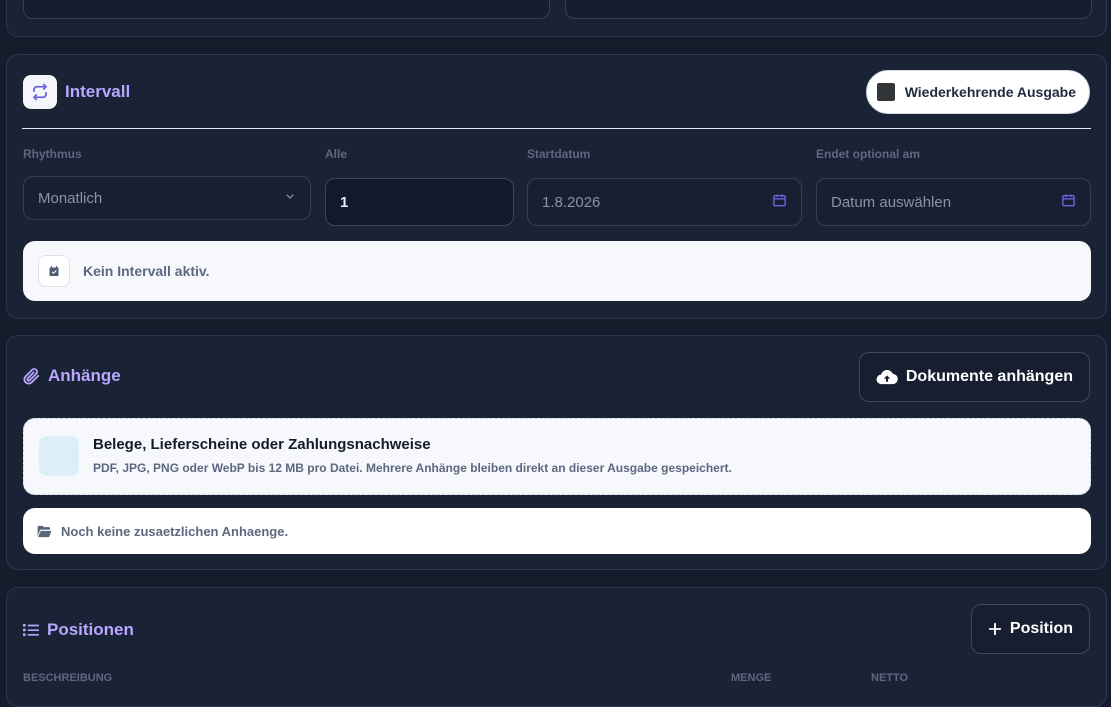 The height and width of the screenshot is (707, 1111). Describe the element at coordinates (557, 271) in the screenshot. I see `intervall-status-panel: Kein Intervall aktiv.` at that location.